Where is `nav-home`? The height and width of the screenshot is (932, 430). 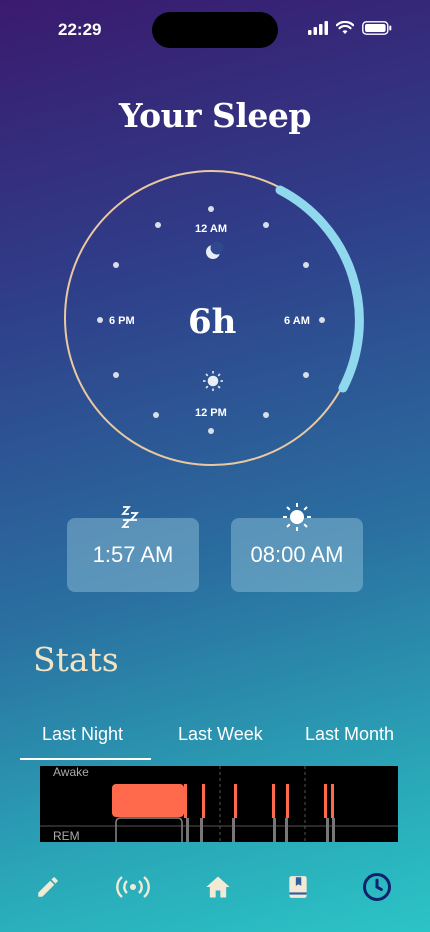 nav-home is located at coordinates (218, 887).